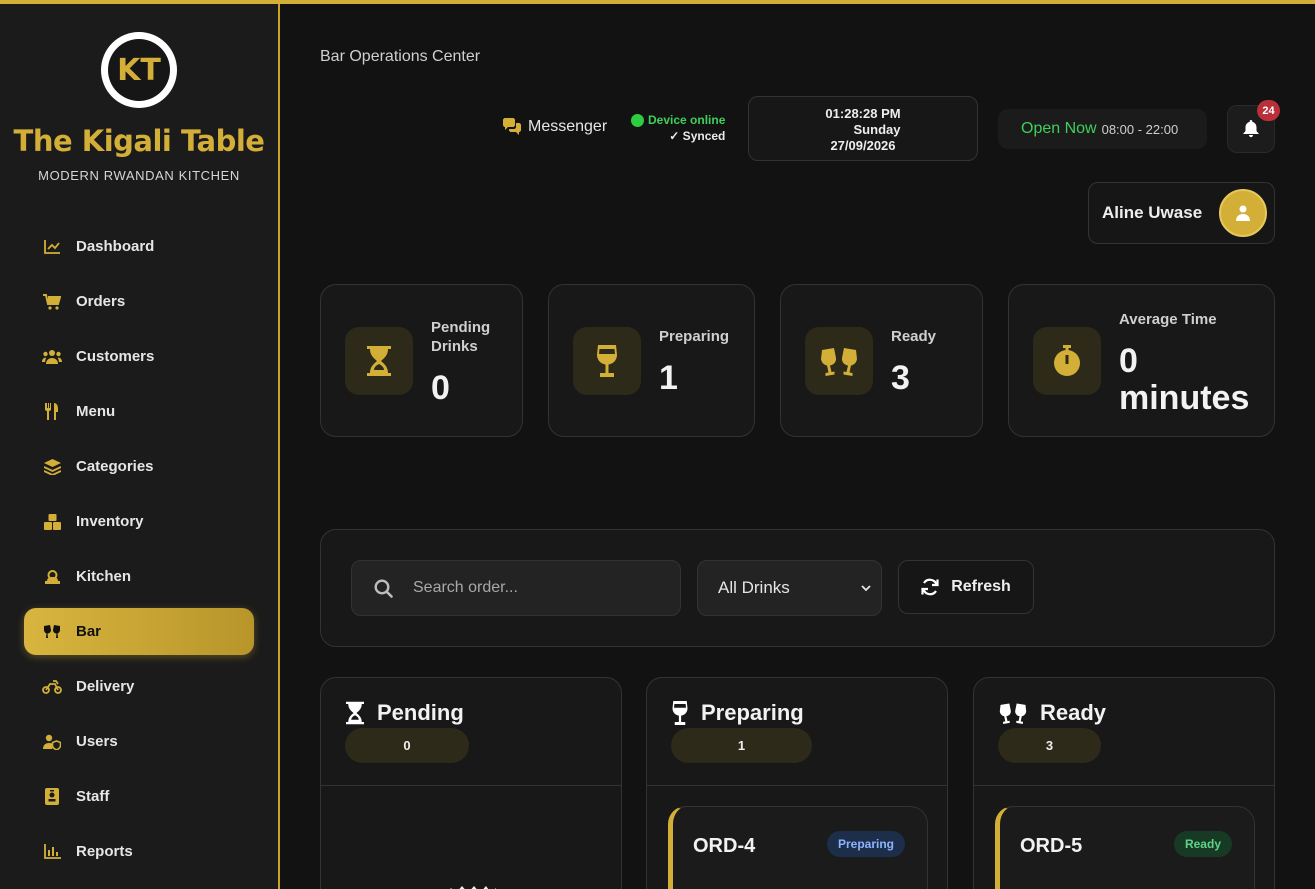 The width and height of the screenshot is (1315, 889). I want to click on sidebar-item-customers: Customers, so click(139, 356).